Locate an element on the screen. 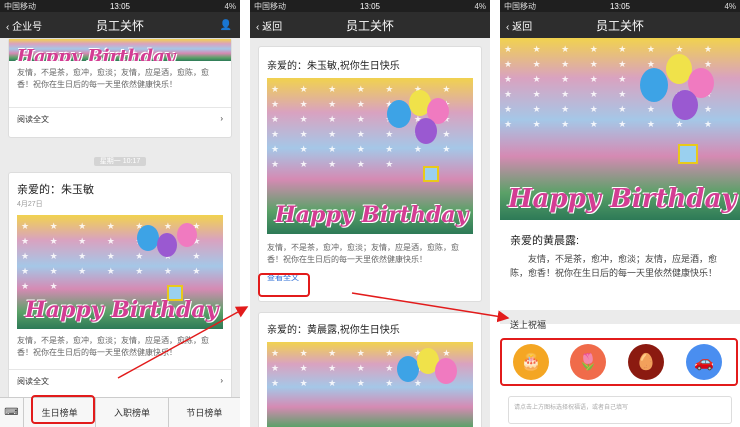  tulip-icon: 🌷 is located at coordinates (588, 362).